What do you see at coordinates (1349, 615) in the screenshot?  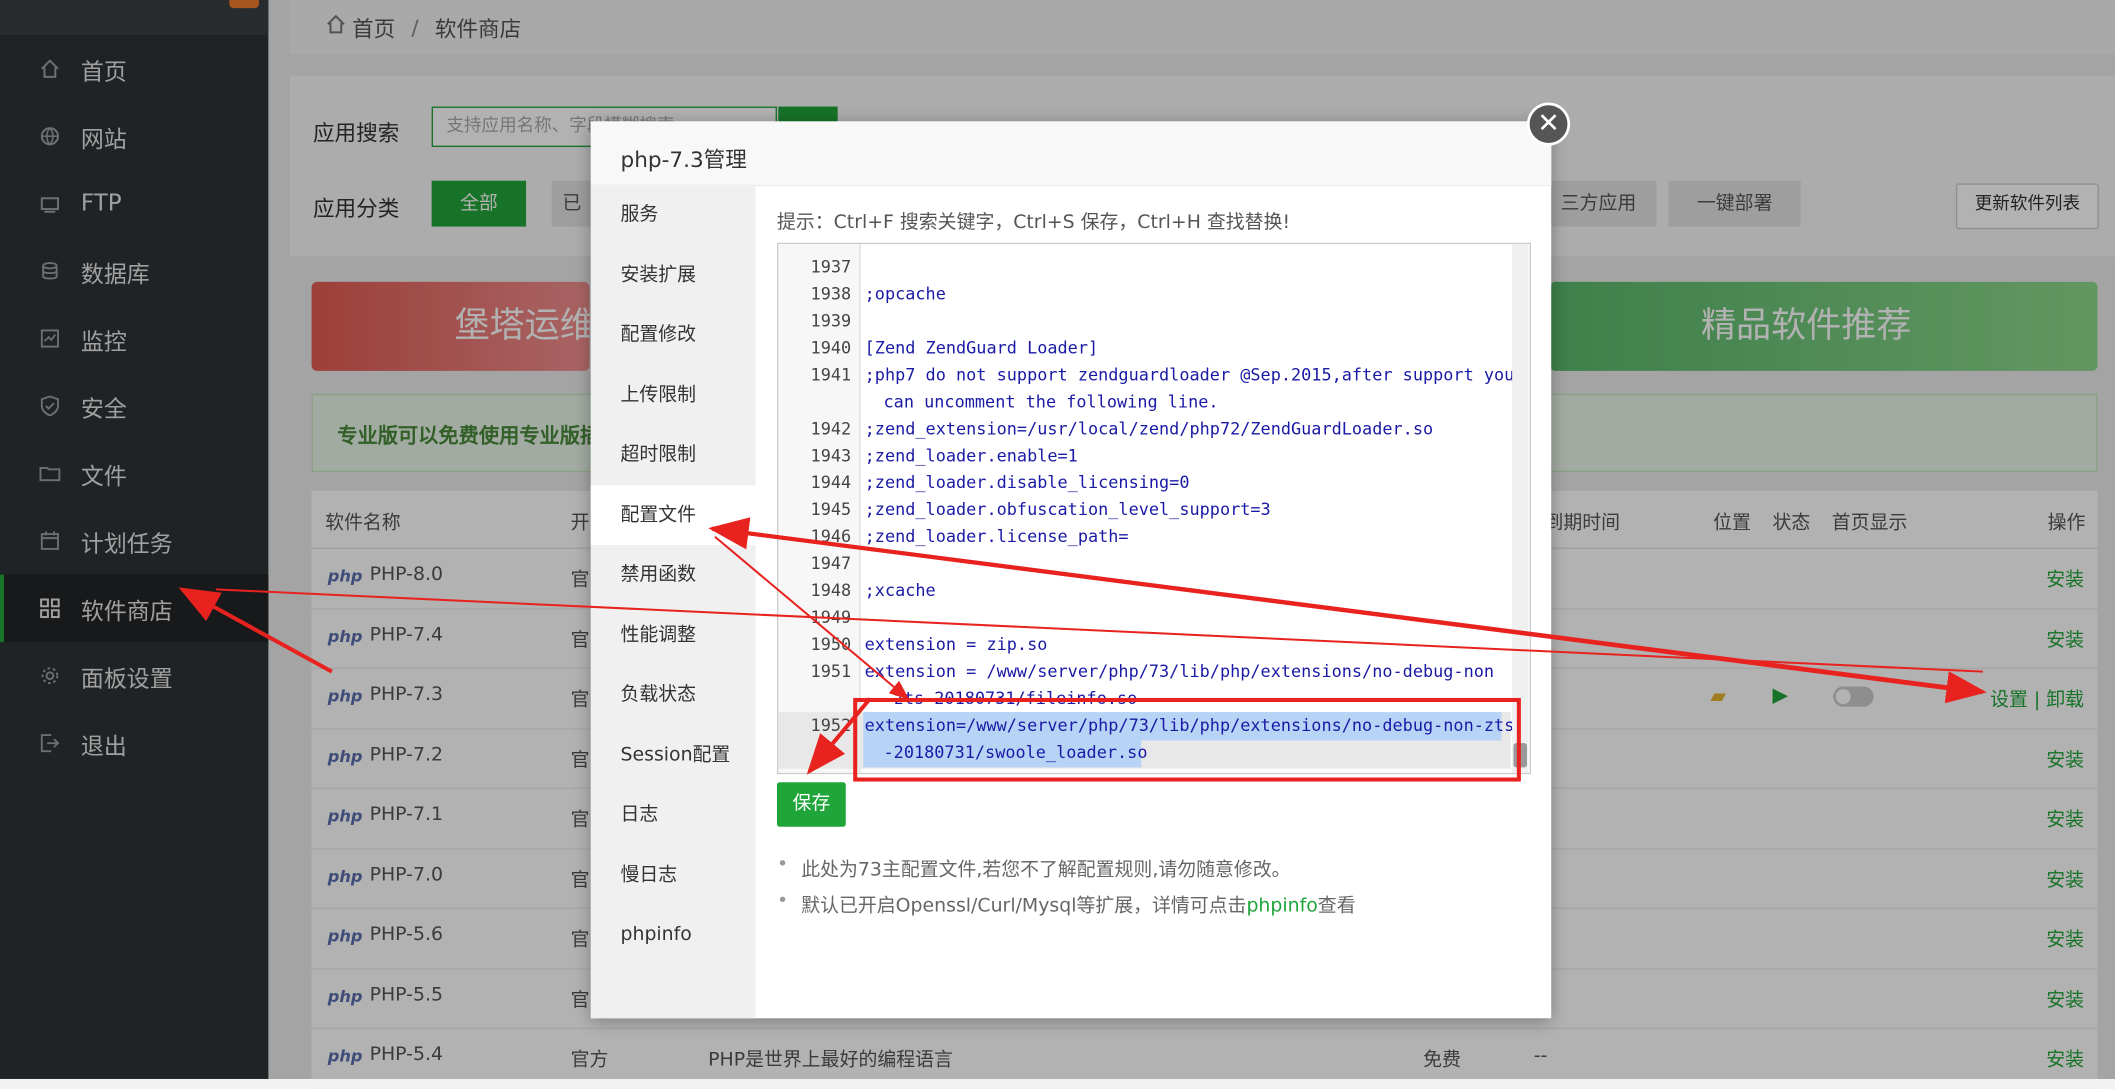 I see `arrow-to-settings` at bounding box center [1349, 615].